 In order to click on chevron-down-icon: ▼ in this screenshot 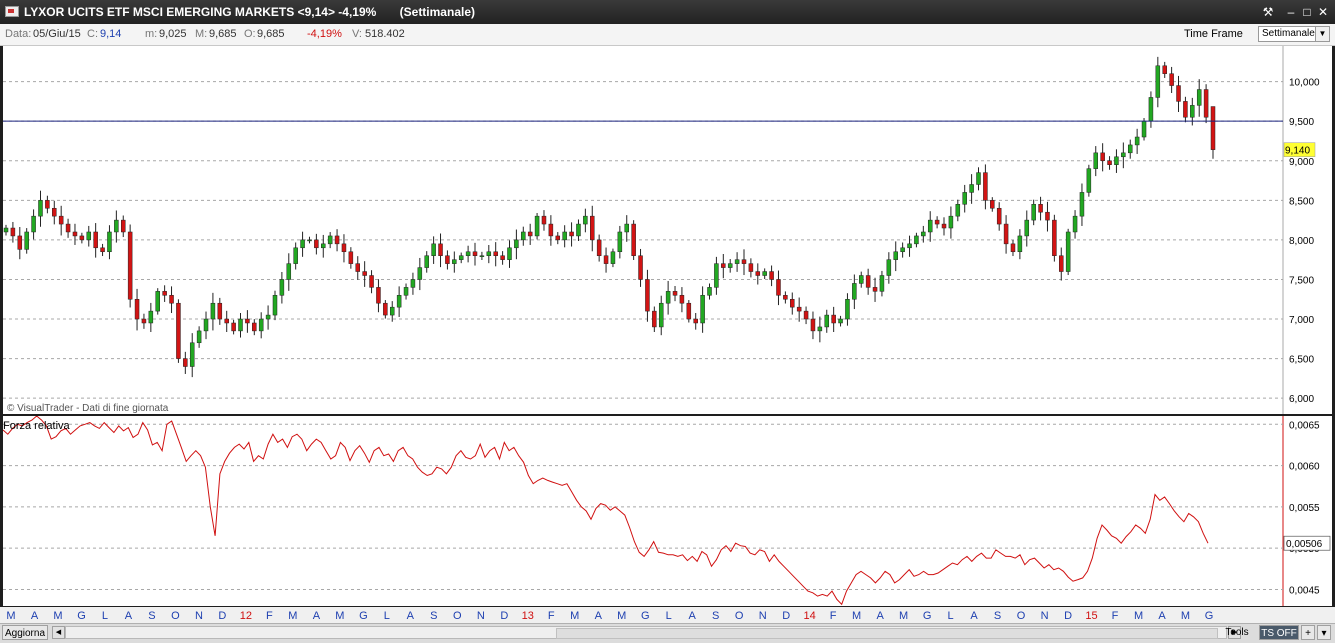, I will do `click(1322, 34)`.